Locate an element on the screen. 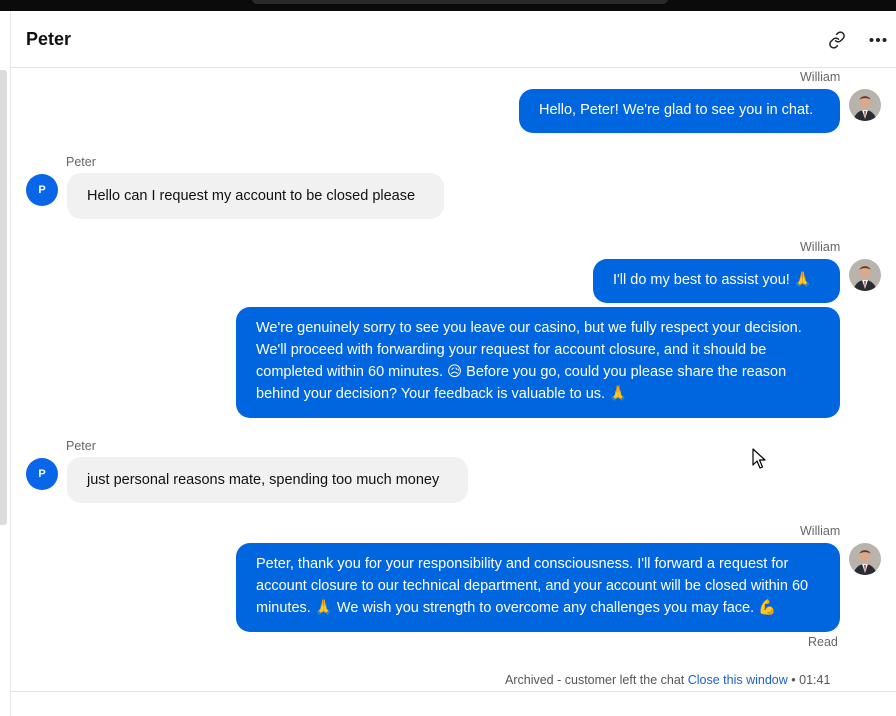 The image size is (896, 716). footer-divider is located at coordinates (453, 691).